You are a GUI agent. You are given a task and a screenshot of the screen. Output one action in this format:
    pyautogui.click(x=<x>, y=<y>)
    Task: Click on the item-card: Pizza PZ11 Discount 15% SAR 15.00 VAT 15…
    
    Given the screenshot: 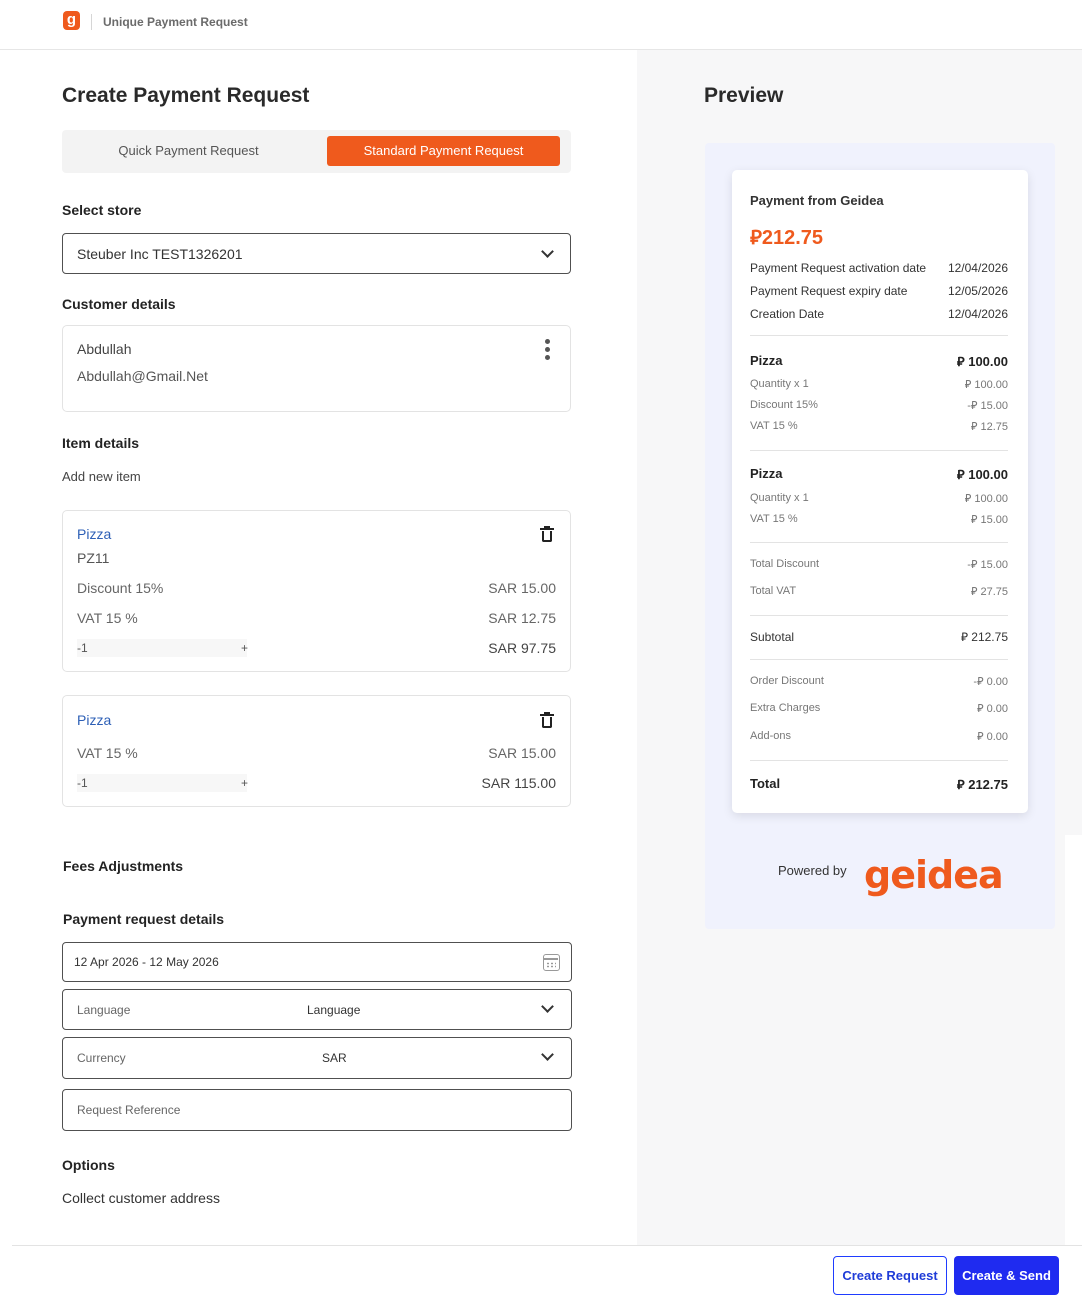 What is the action you would take?
    pyautogui.click(x=316, y=591)
    